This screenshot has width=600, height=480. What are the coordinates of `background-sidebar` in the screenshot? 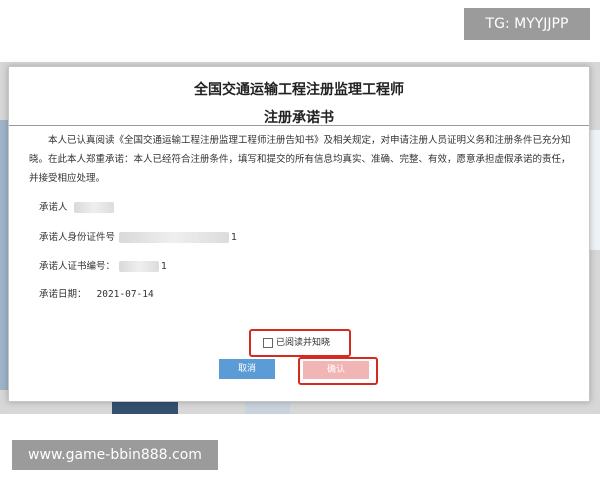 It's located at (4, 255).